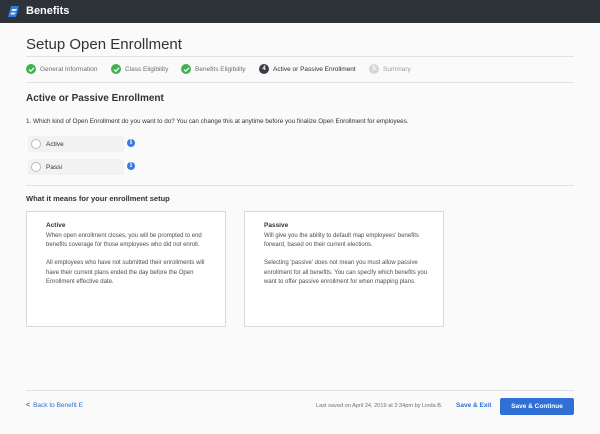 The height and width of the screenshot is (434, 600). Describe the element at coordinates (473, 405) in the screenshot. I see `save-exit-button: Save & Exit` at that location.